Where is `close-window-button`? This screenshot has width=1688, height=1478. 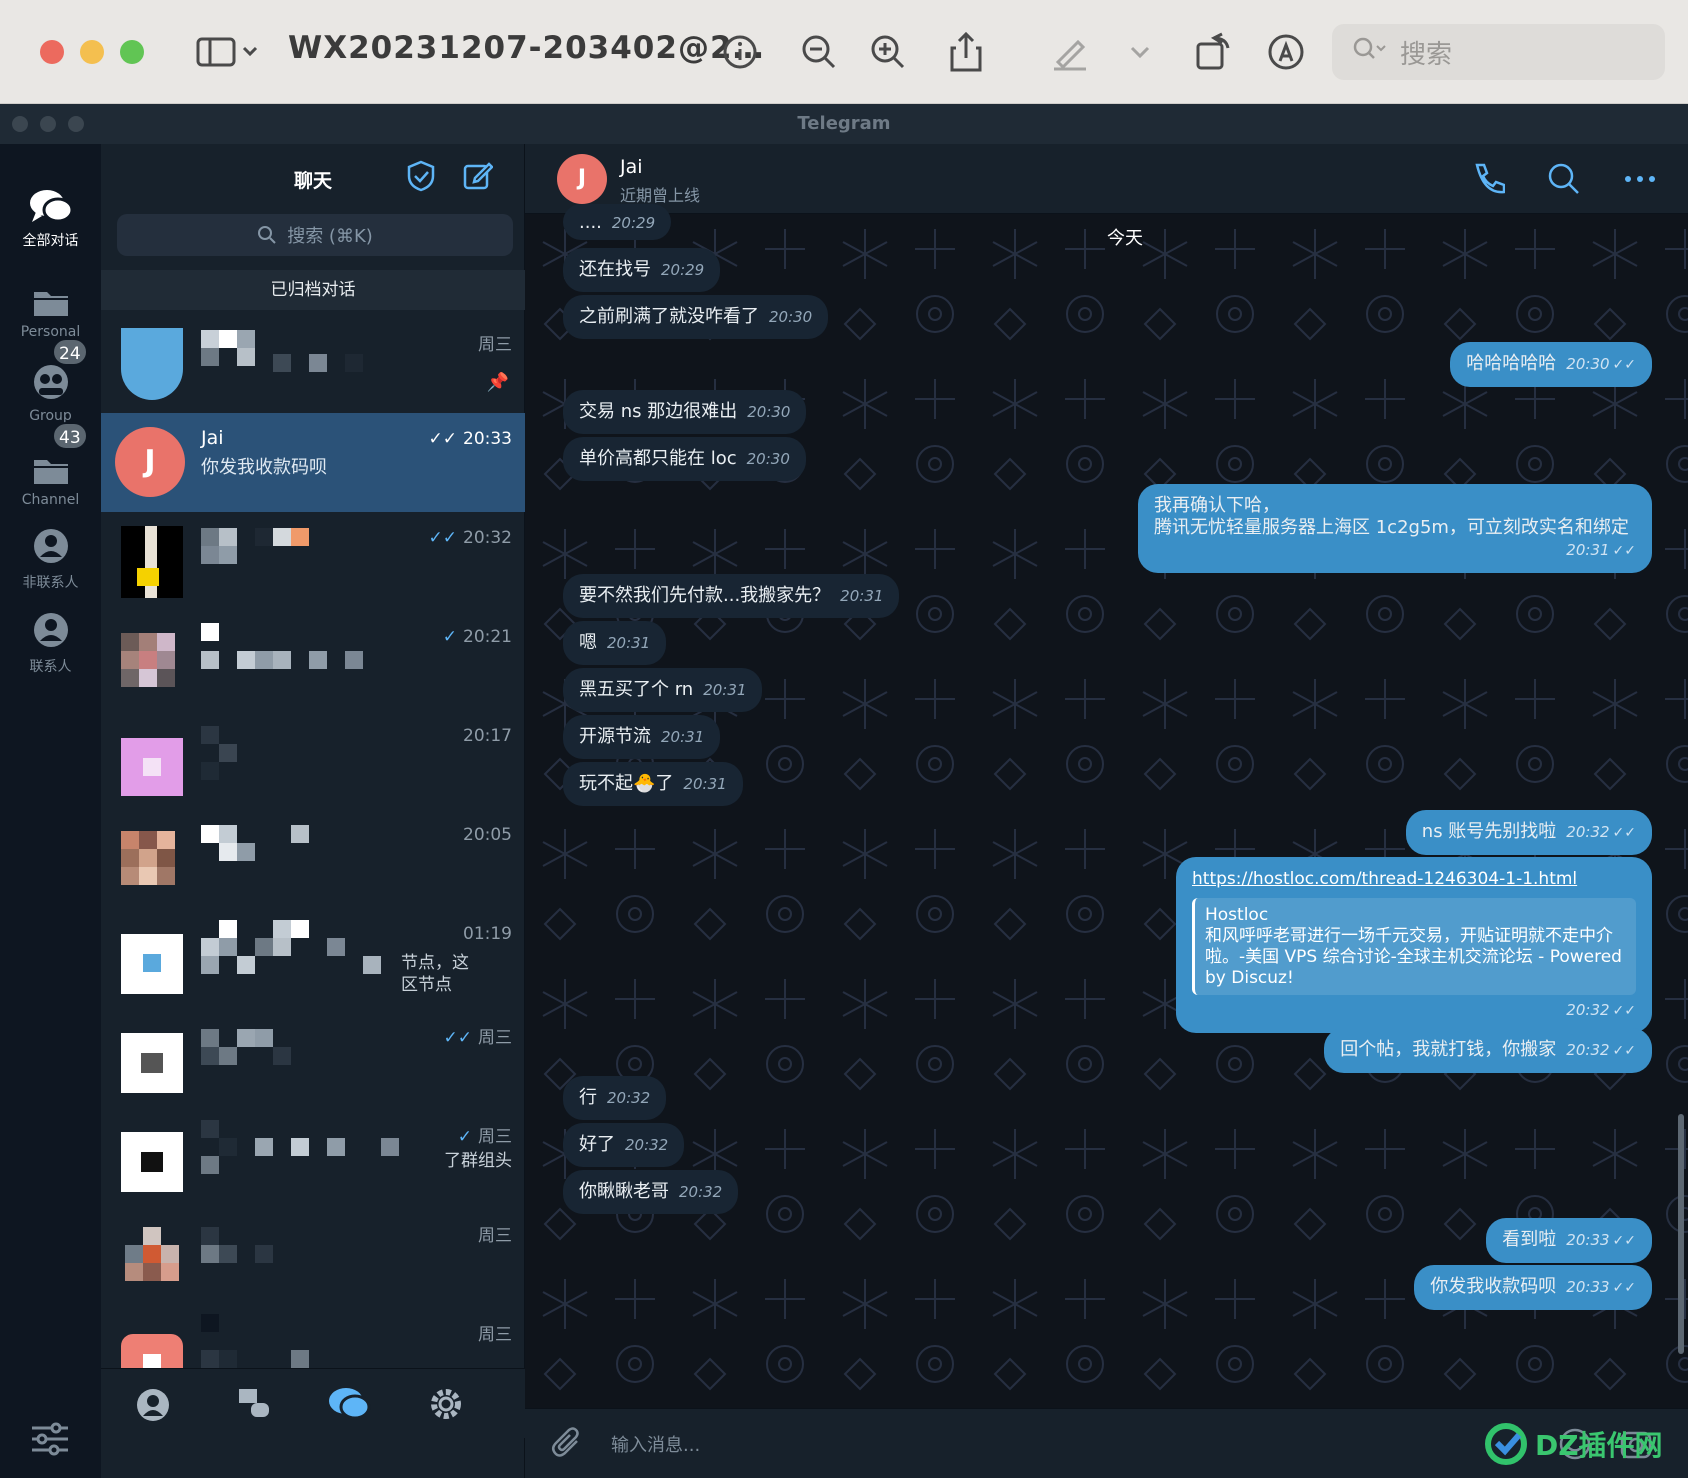 close-window-button is located at coordinates (52, 52).